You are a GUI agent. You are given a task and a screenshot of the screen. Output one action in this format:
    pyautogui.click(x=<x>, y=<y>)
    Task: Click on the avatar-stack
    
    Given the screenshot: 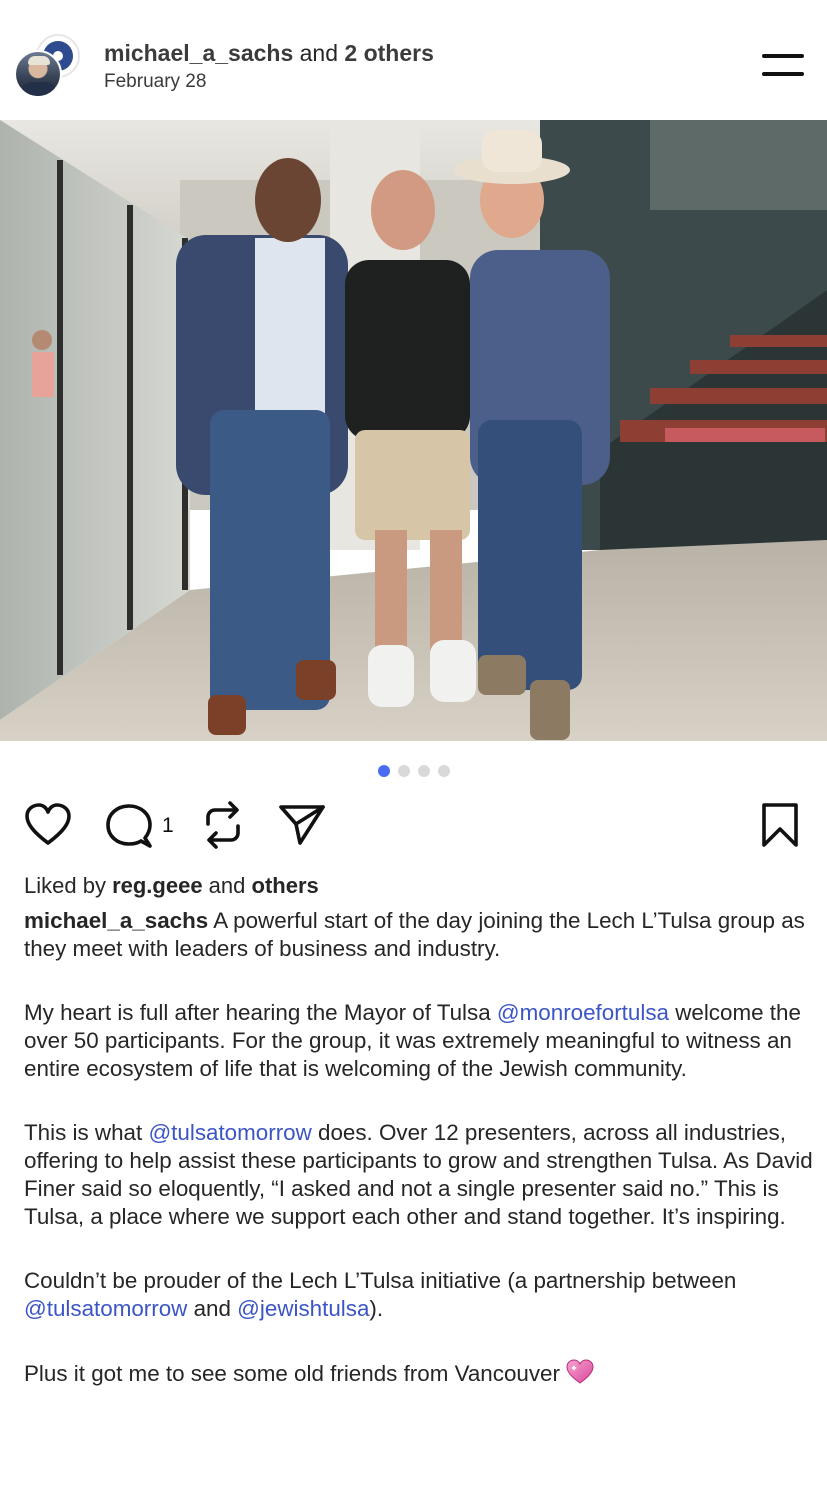 What is the action you would take?
    pyautogui.click(x=47, y=66)
    